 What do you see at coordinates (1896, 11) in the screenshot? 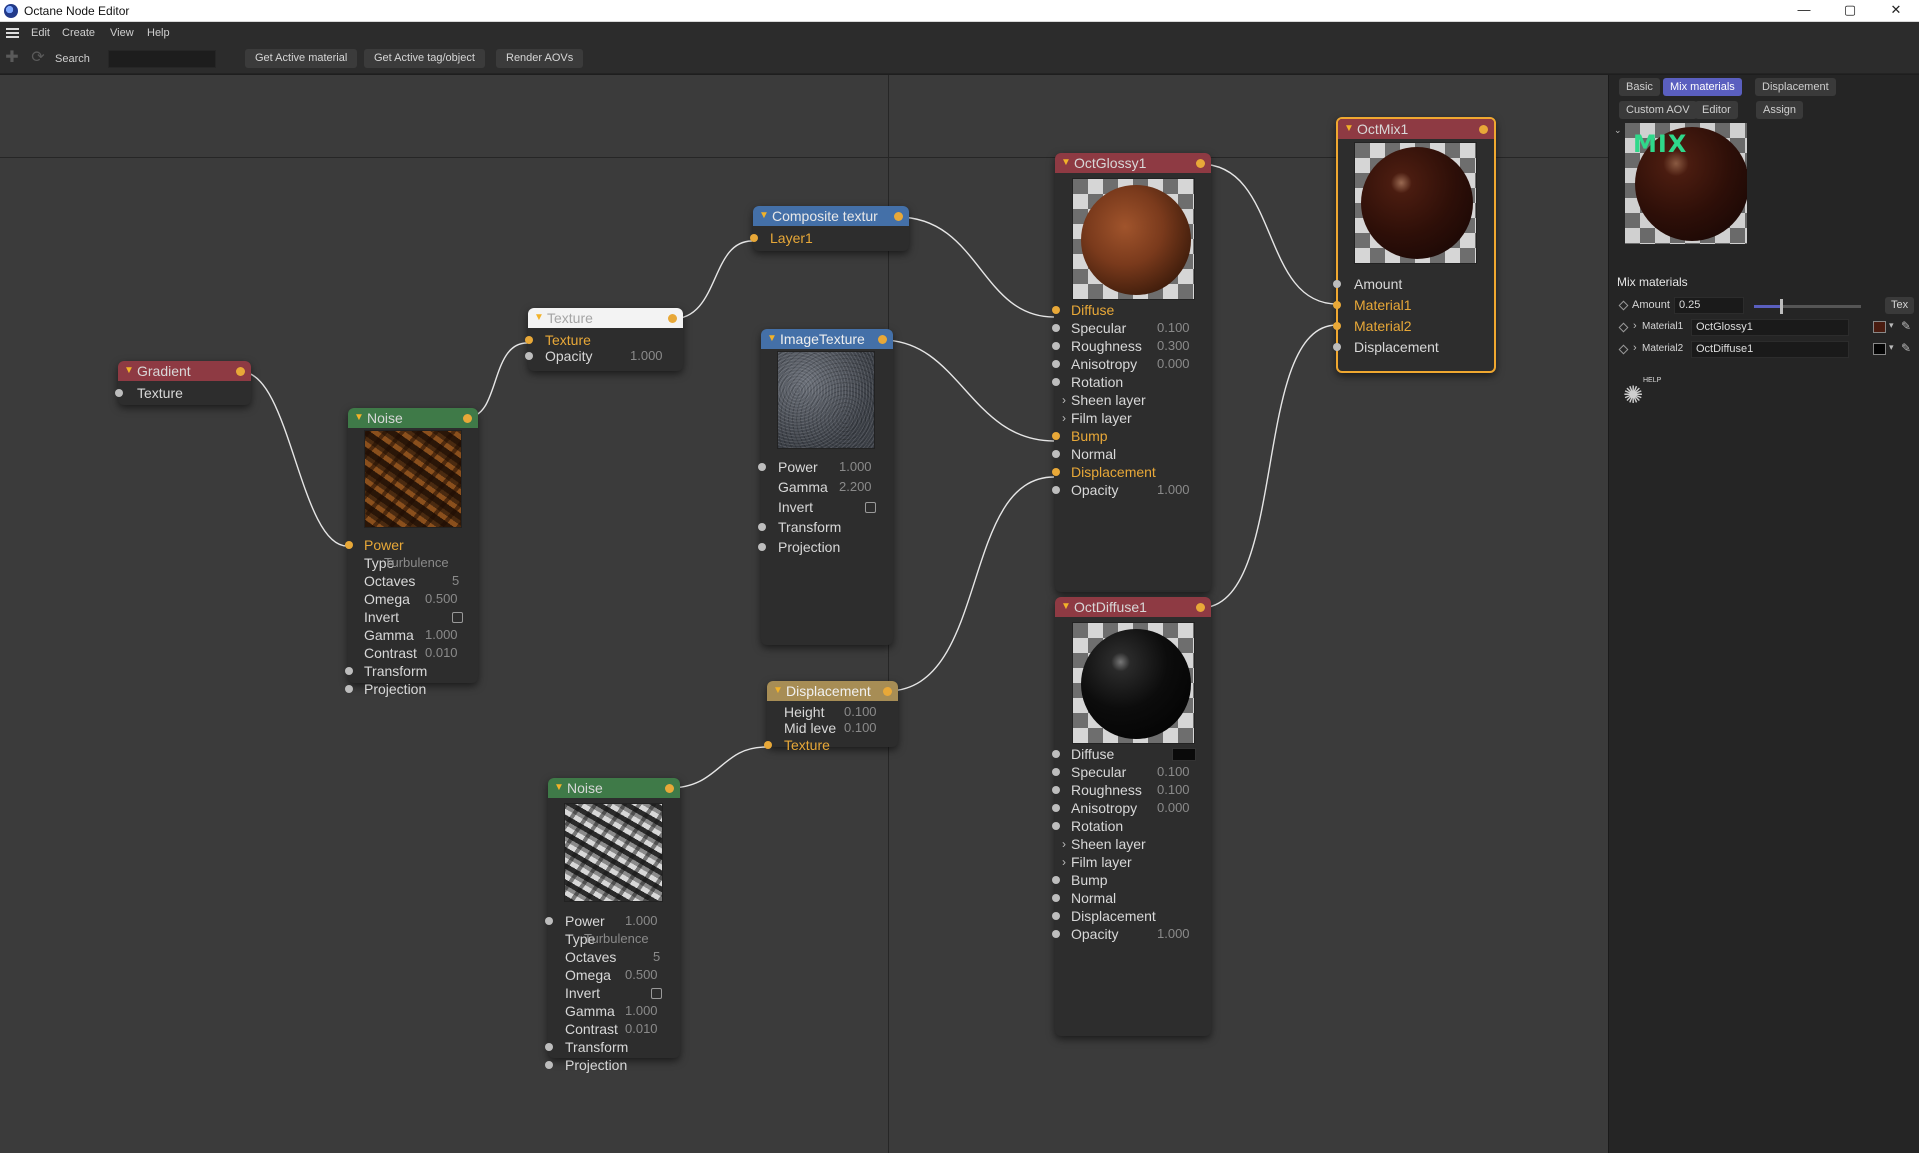
I see `close-button: ✕` at bounding box center [1896, 11].